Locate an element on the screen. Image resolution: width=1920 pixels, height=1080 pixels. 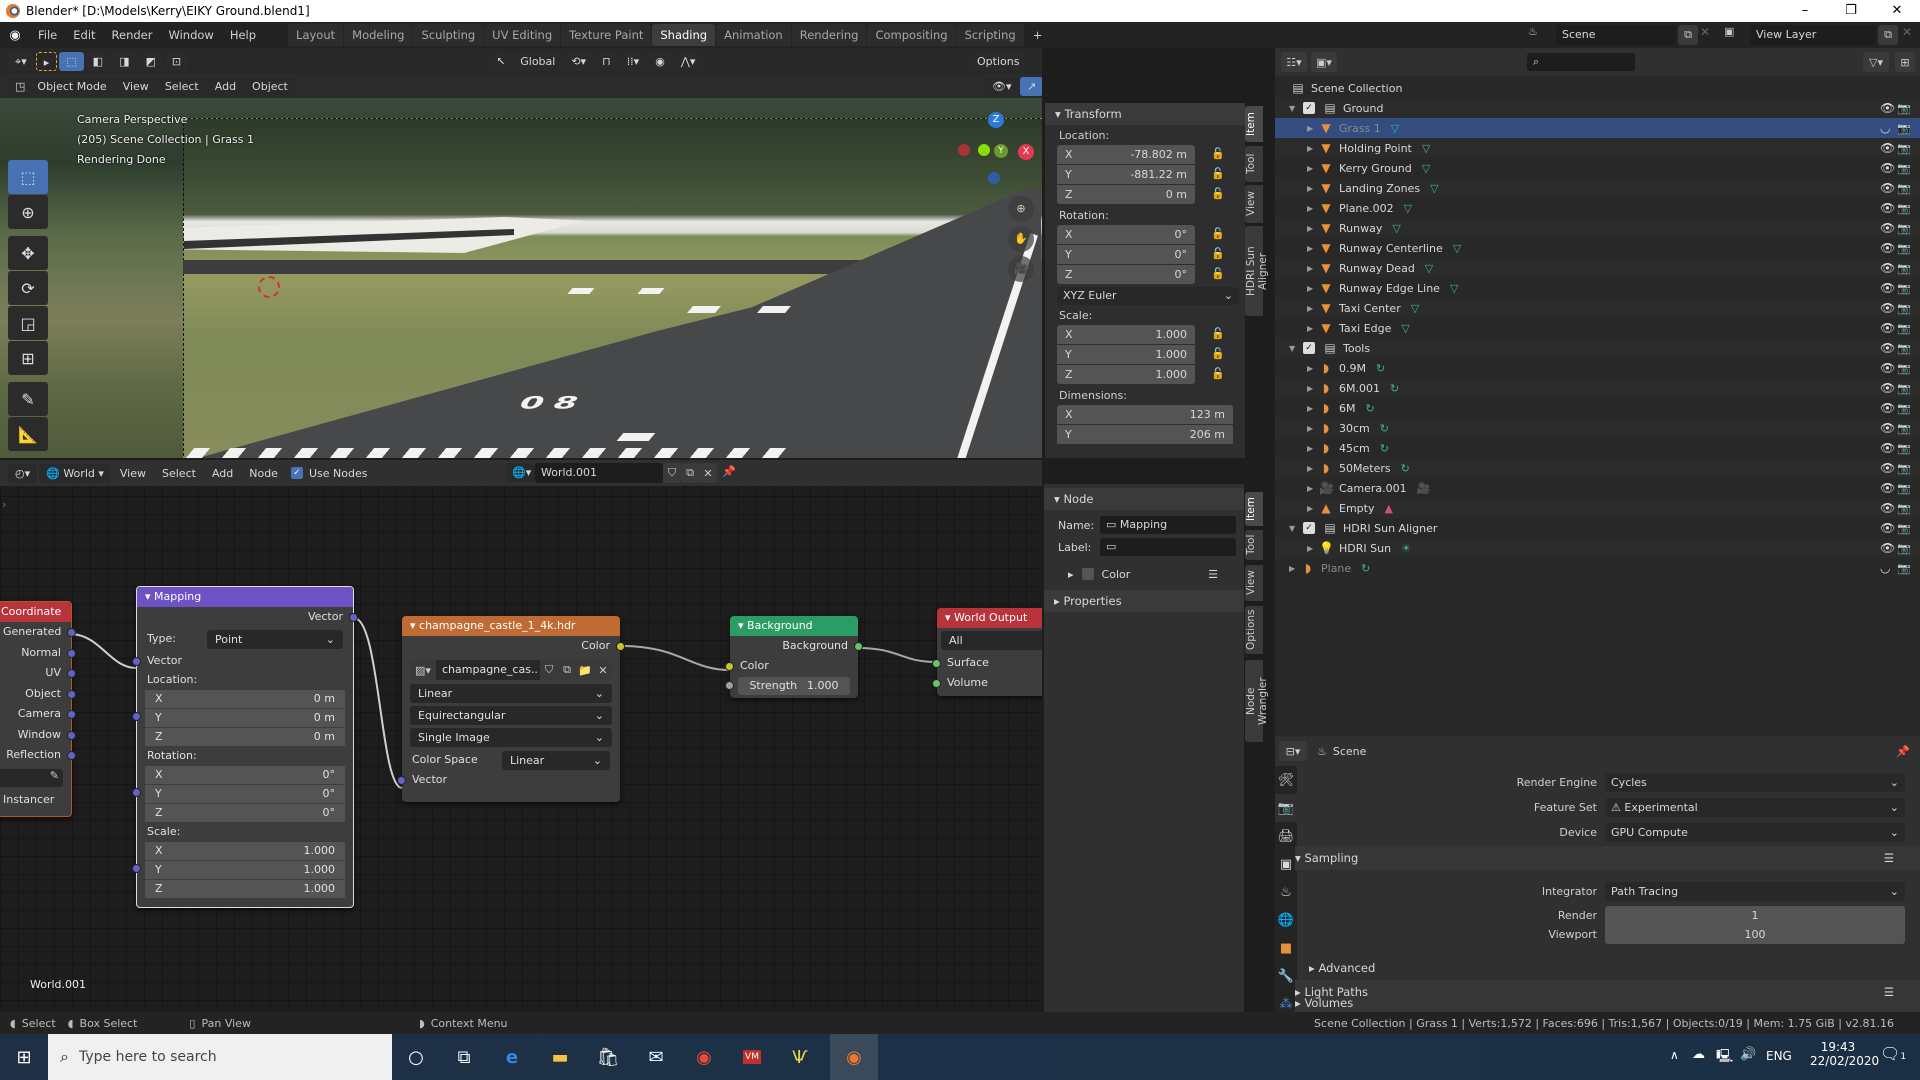
onedrive-icon: ☁ is located at coordinates (1698, 1054).